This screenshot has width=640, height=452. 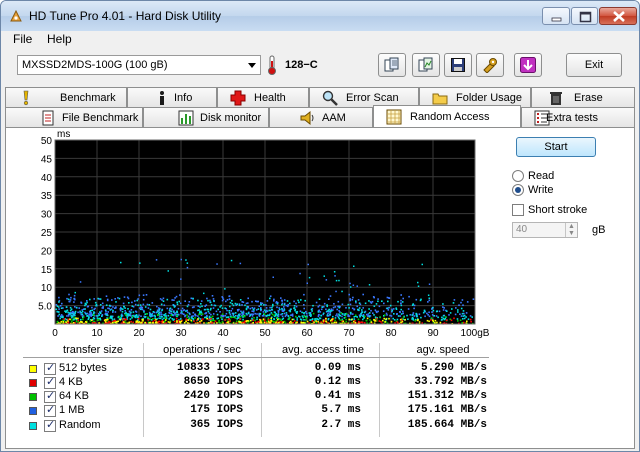 I want to click on read-radio, so click(x=518, y=176).